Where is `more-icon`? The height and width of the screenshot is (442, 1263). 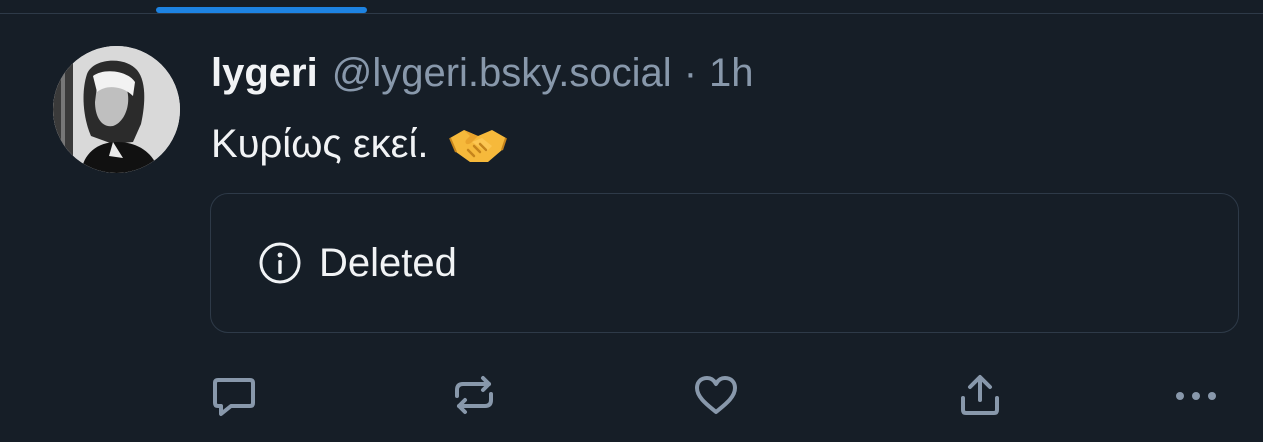
more-icon is located at coordinates (1196, 396).